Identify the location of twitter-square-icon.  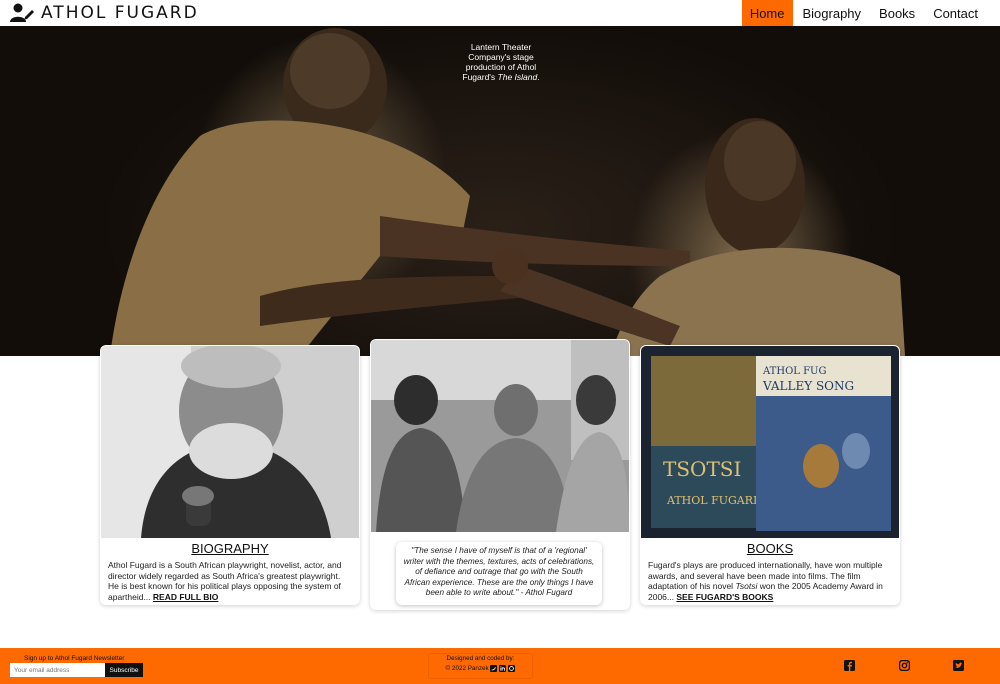
(958, 665).